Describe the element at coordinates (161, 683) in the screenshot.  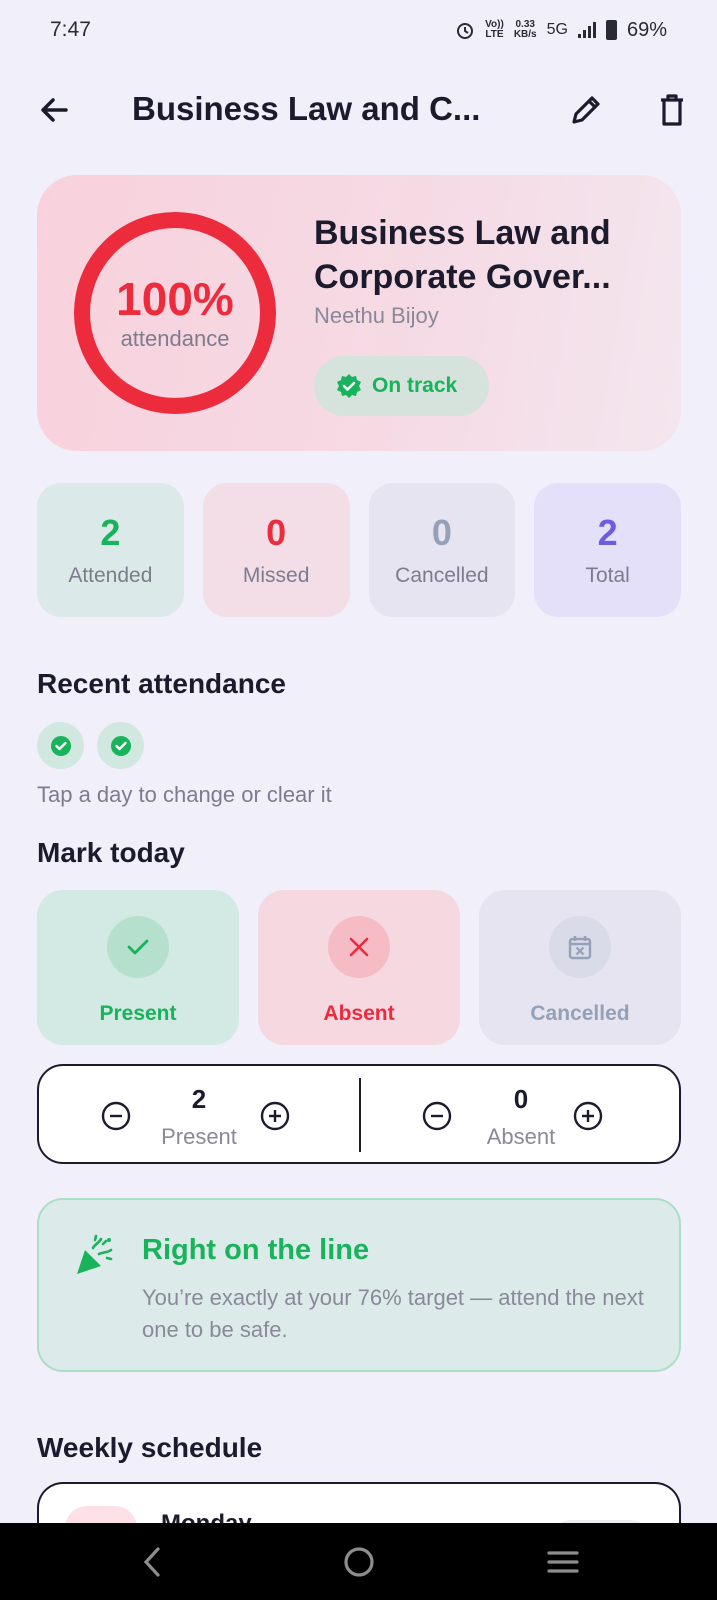
I see `recent-attendance-heading: Recent attendance` at that location.